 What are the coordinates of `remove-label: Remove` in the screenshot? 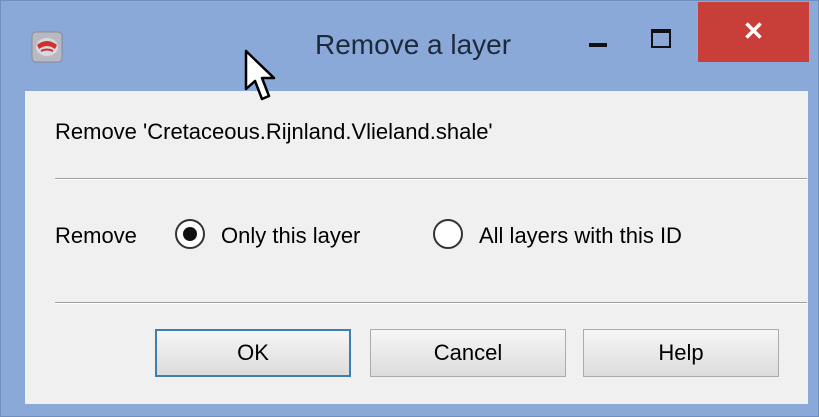 It's located at (96, 235).